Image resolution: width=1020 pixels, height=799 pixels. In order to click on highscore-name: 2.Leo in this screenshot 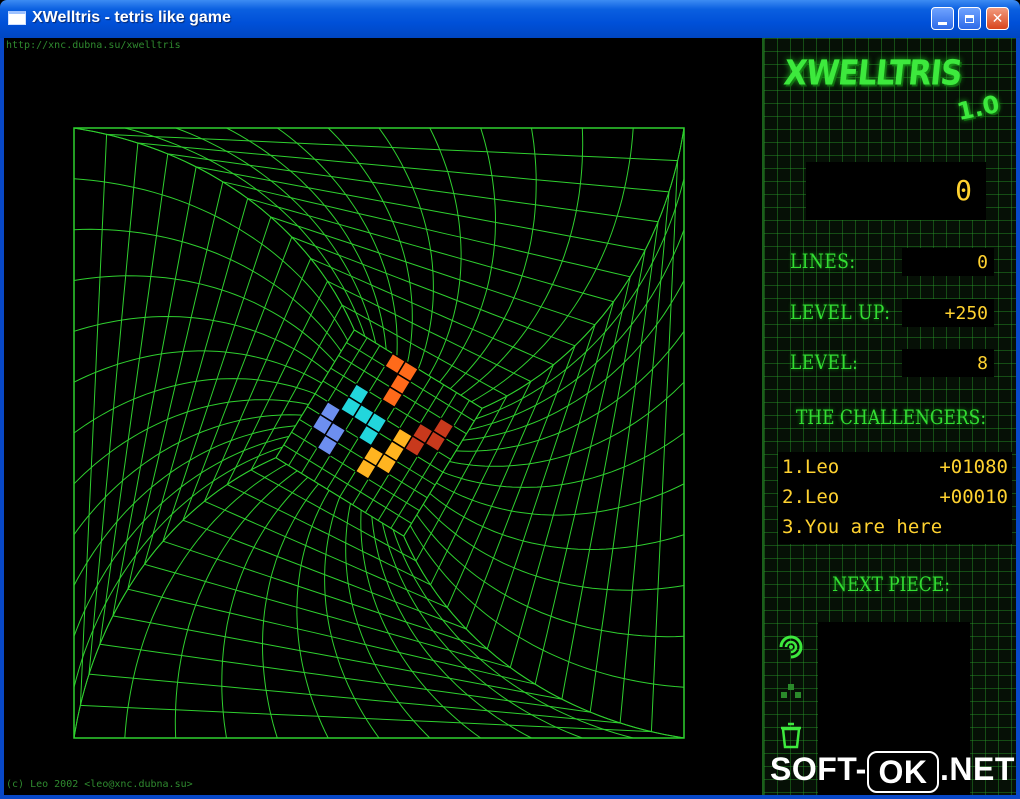, I will do `click(811, 497)`.